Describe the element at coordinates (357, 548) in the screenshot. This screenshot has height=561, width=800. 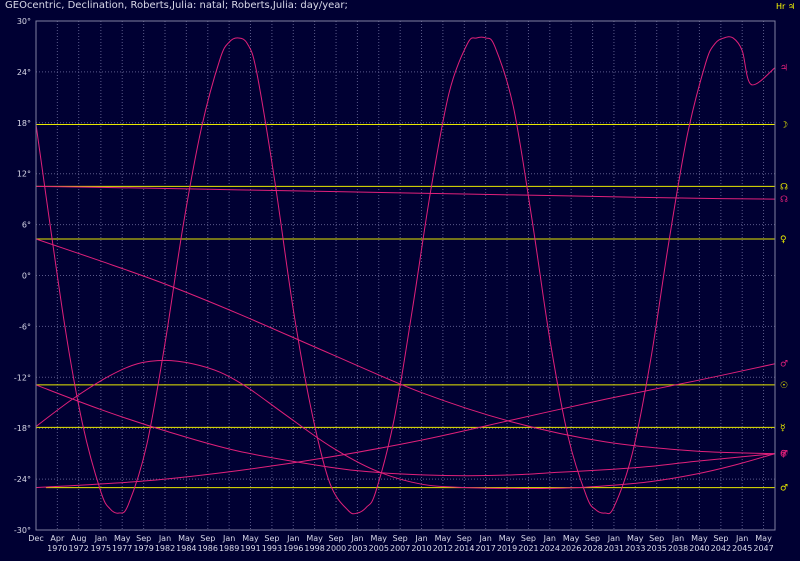
I see `x-tick-year: 2003` at that location.